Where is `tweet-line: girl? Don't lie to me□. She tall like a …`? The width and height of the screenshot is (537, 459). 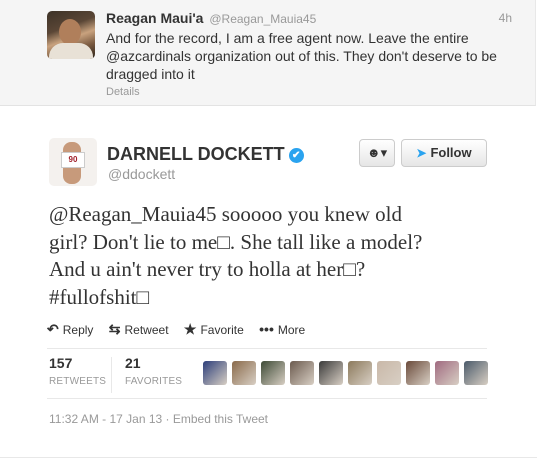 tweet-line: girl? Don't lie to me□. She tall like a … is located at coordinates (236, 241).